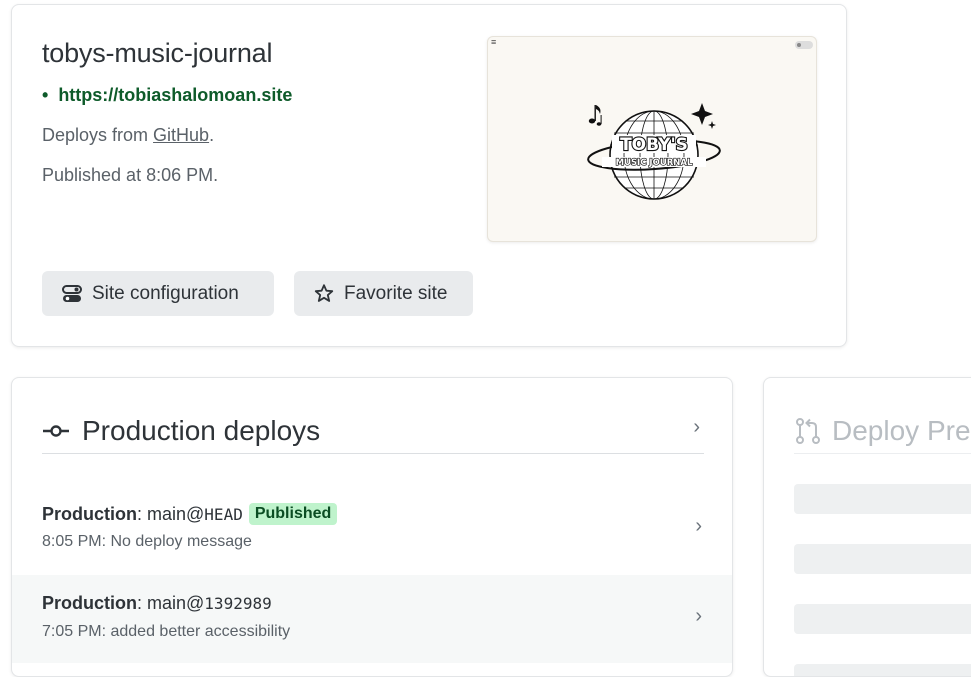  What do you see at coordinates (238, 603) in the screenshot?
I see `deploy-ref: 1392989` at bounding box center [238, 603].